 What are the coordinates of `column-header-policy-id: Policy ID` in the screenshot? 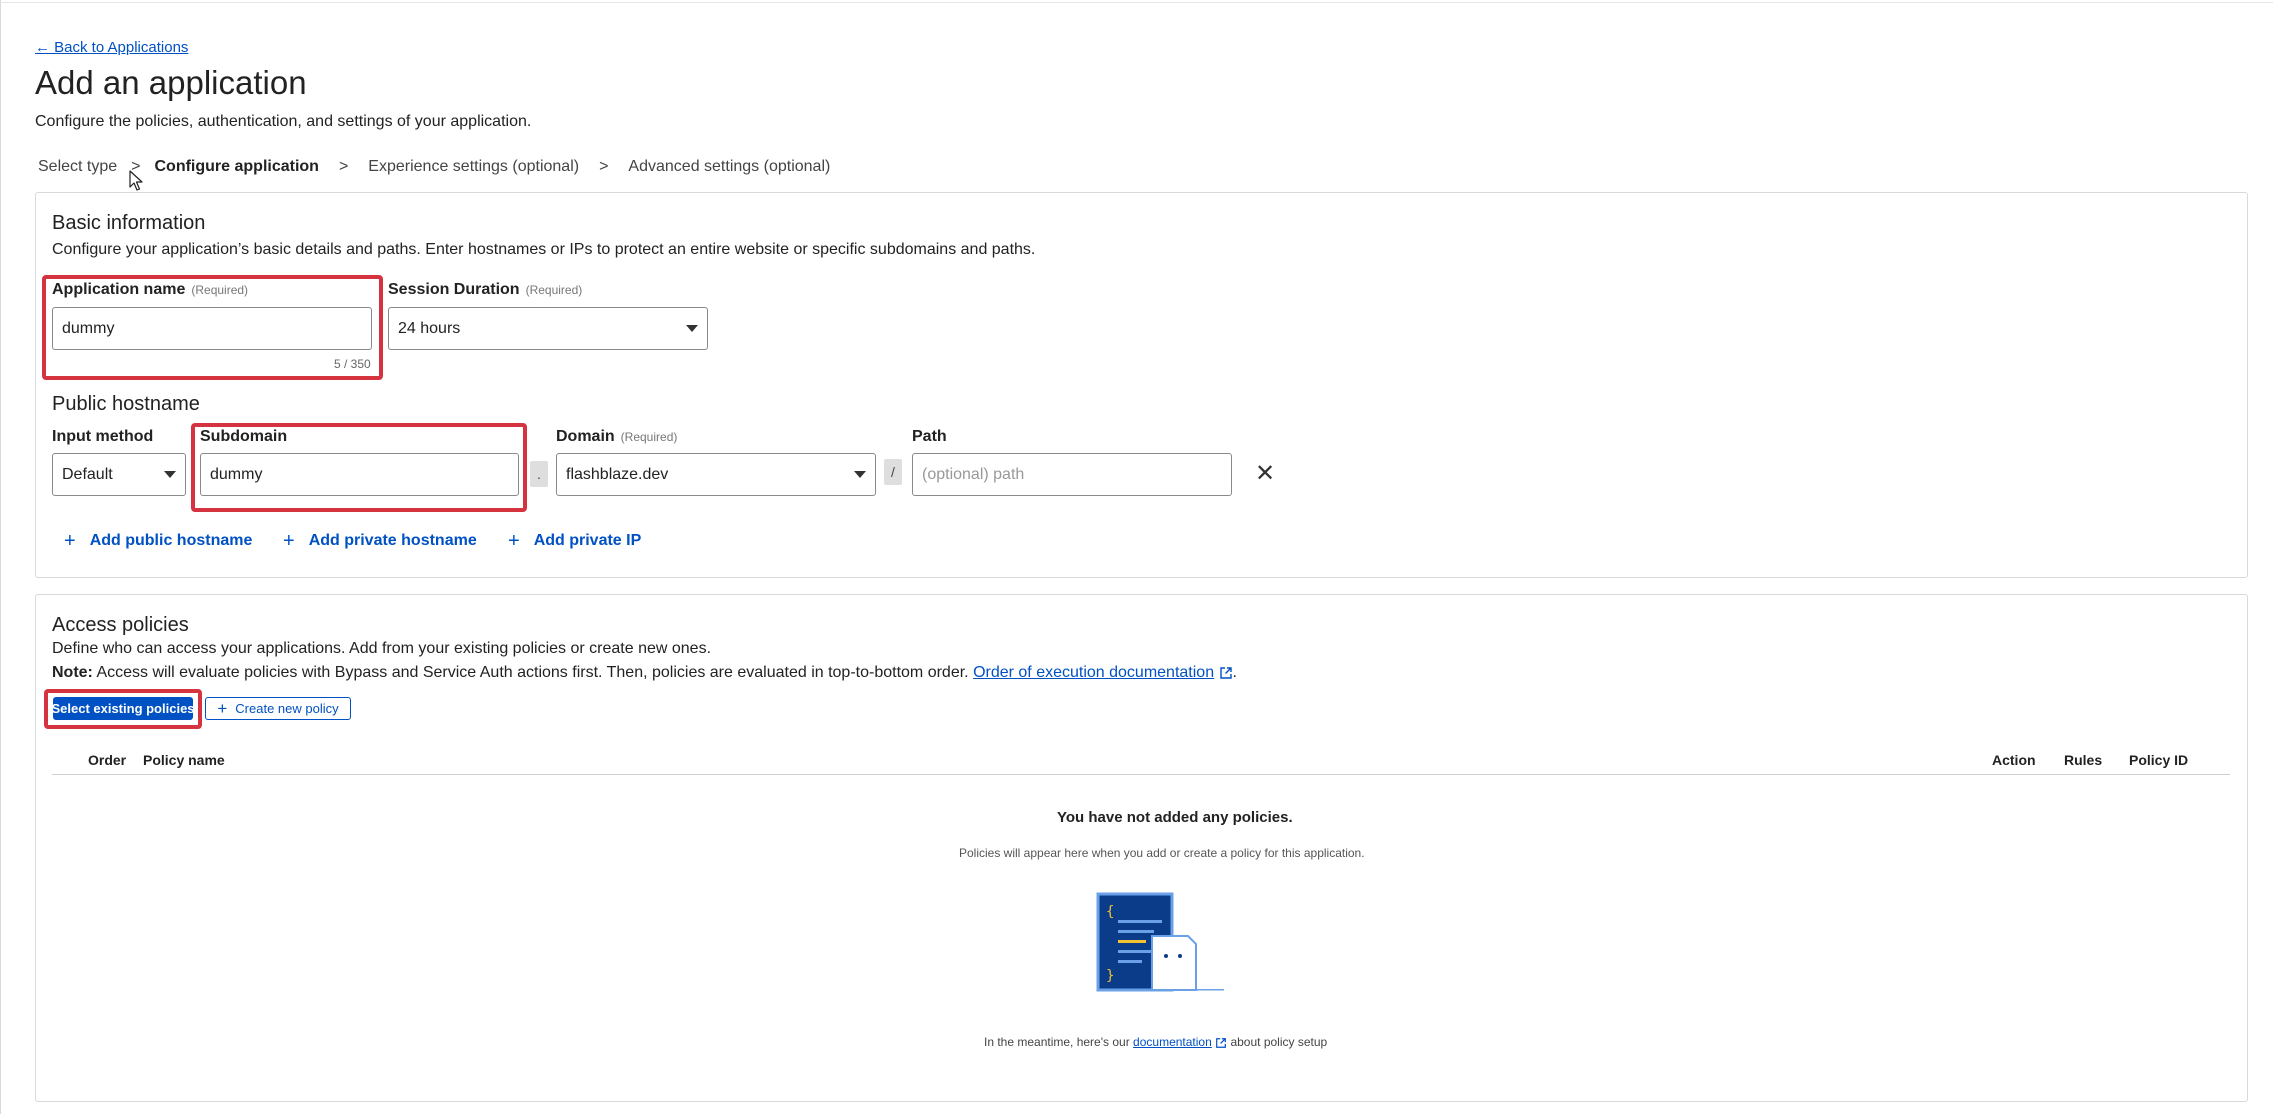 It's located at (2158, 760).